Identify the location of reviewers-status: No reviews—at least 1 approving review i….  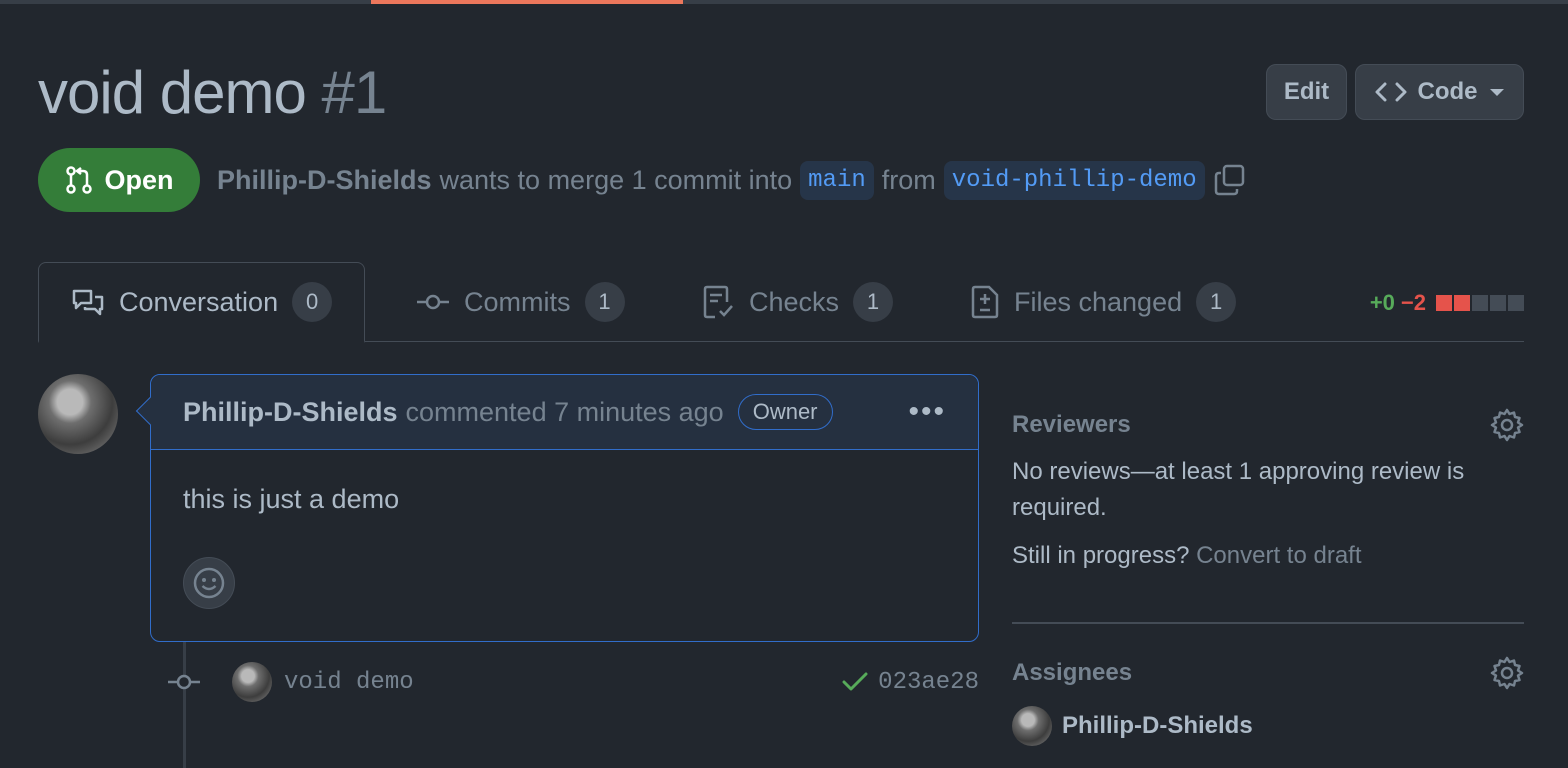
(1238, 489).